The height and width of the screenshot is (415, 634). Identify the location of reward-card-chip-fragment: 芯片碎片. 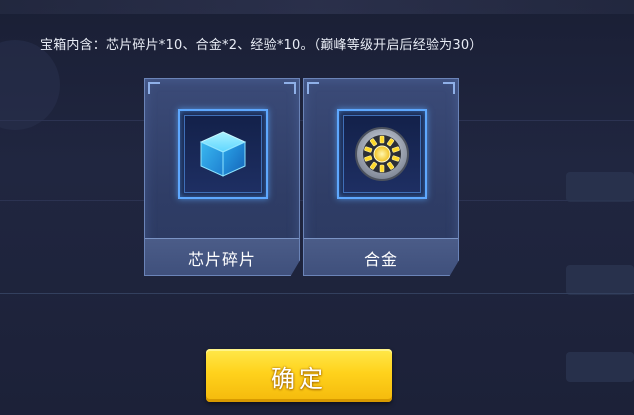
(222, 177).